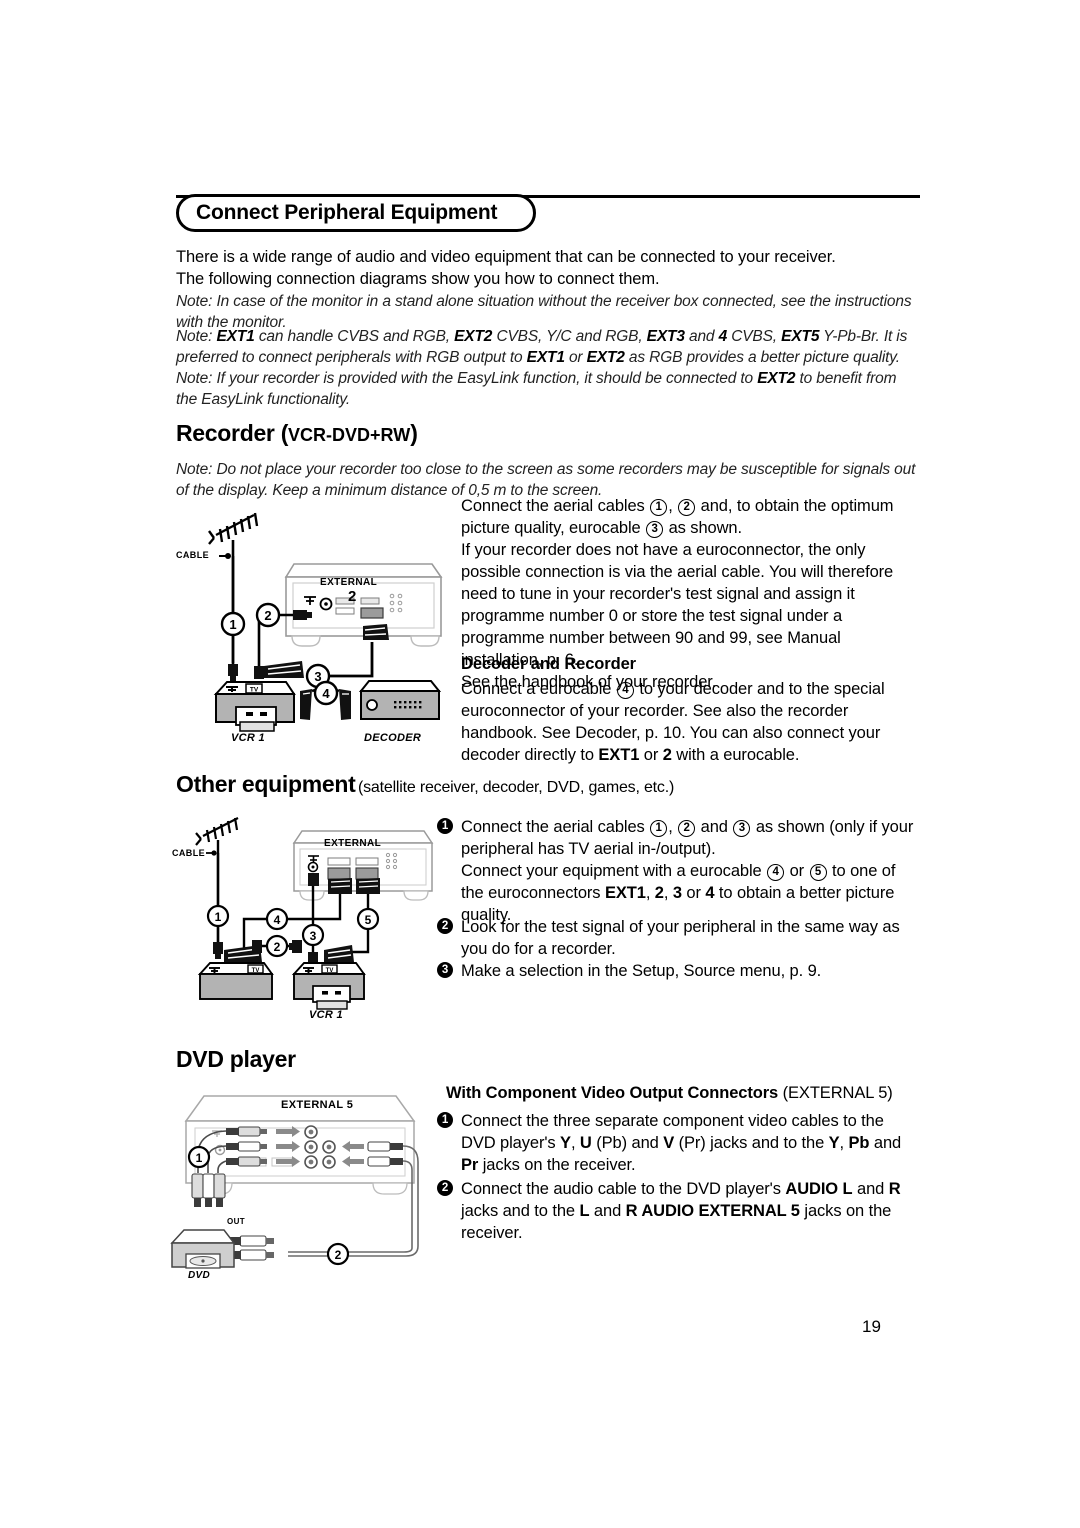 This screenshot has height=1528, width=1080. I want to click on label-cable: CABLE, so click(188, 853).